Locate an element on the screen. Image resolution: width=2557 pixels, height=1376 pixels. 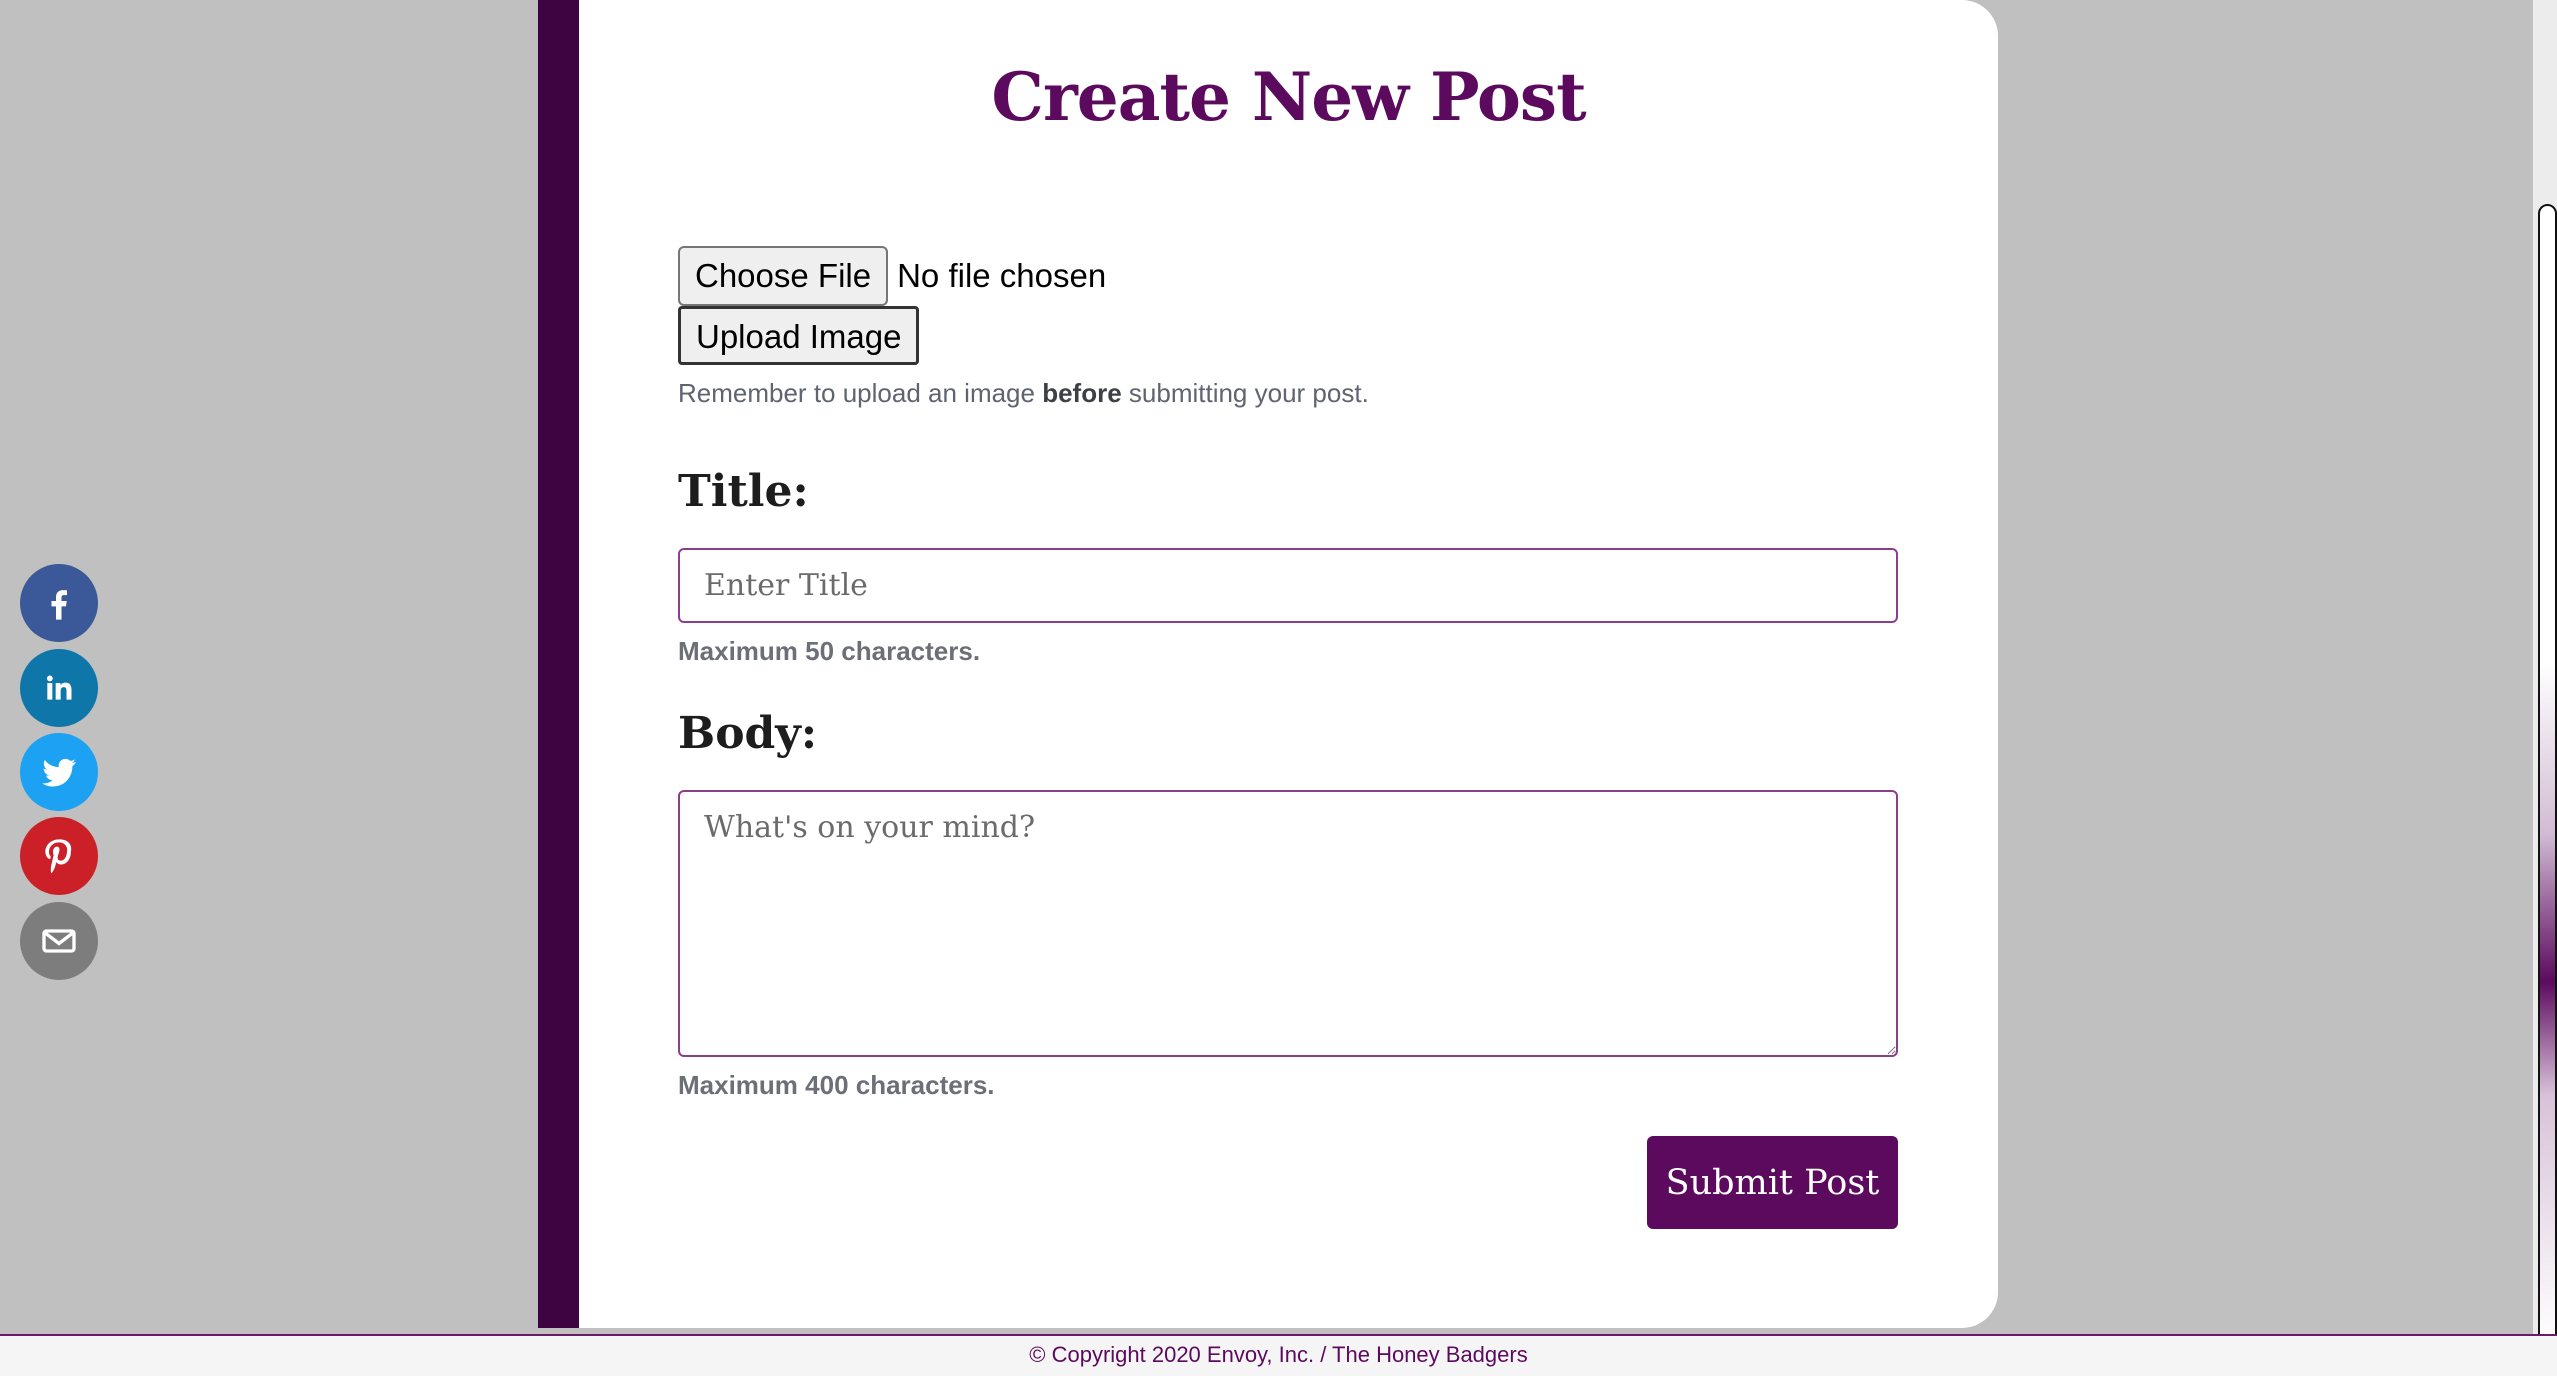
email-share-button is located at coordinates (59, 941).